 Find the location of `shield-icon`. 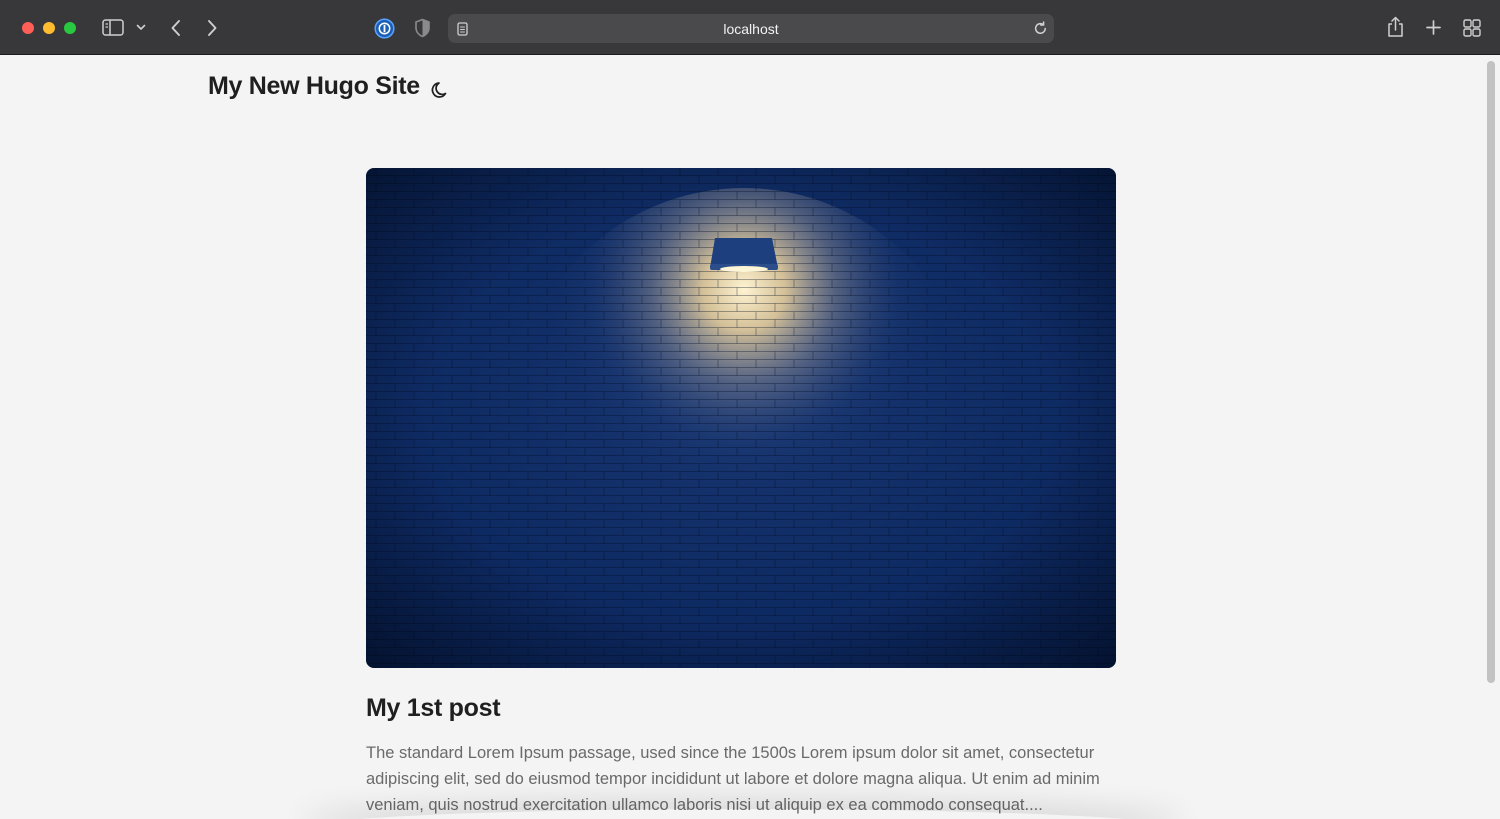

shield-icon is located at coordinates (422, 28).